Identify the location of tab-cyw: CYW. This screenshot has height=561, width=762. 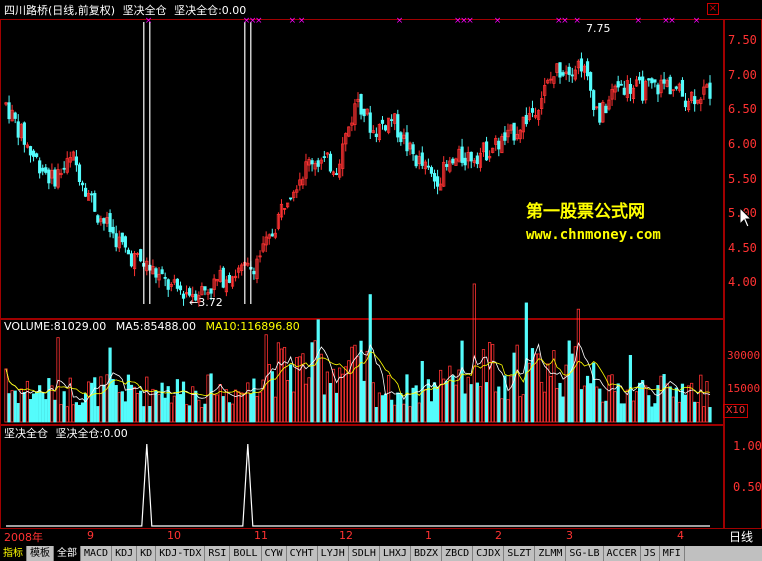
(274, 553).